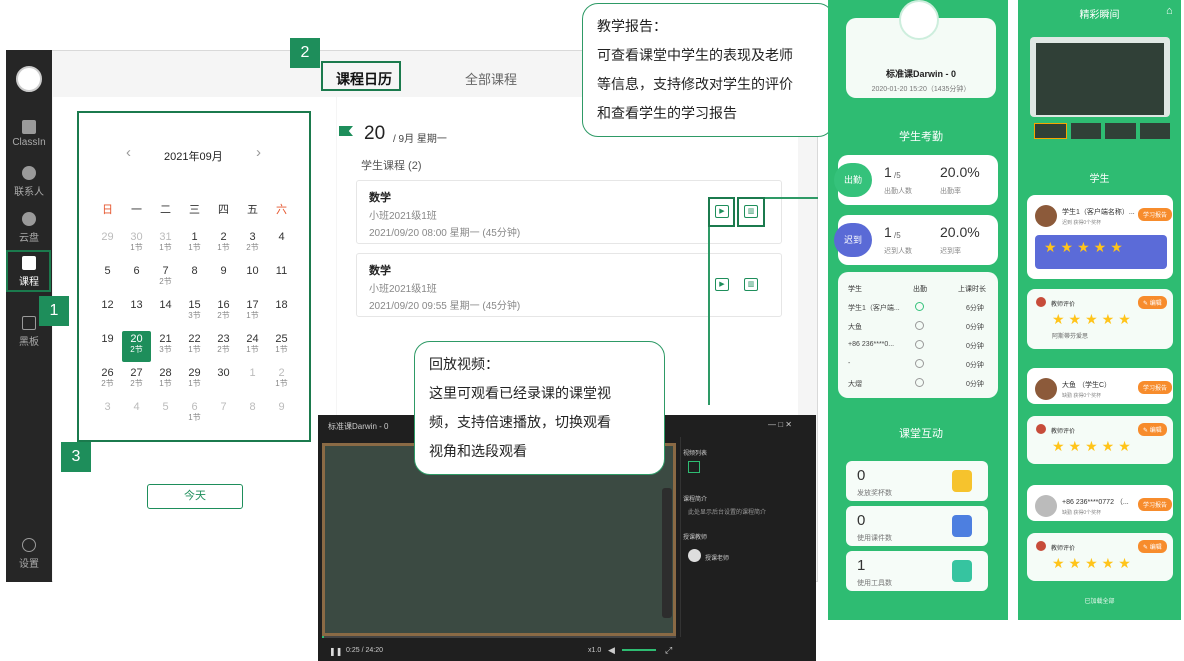 Image resolution: width=1184 pixels, height=661 pixels. What do you see at coordinates (639, 650) in the screenshot?
I see `volume-slider` at bounding box center [639, 650].